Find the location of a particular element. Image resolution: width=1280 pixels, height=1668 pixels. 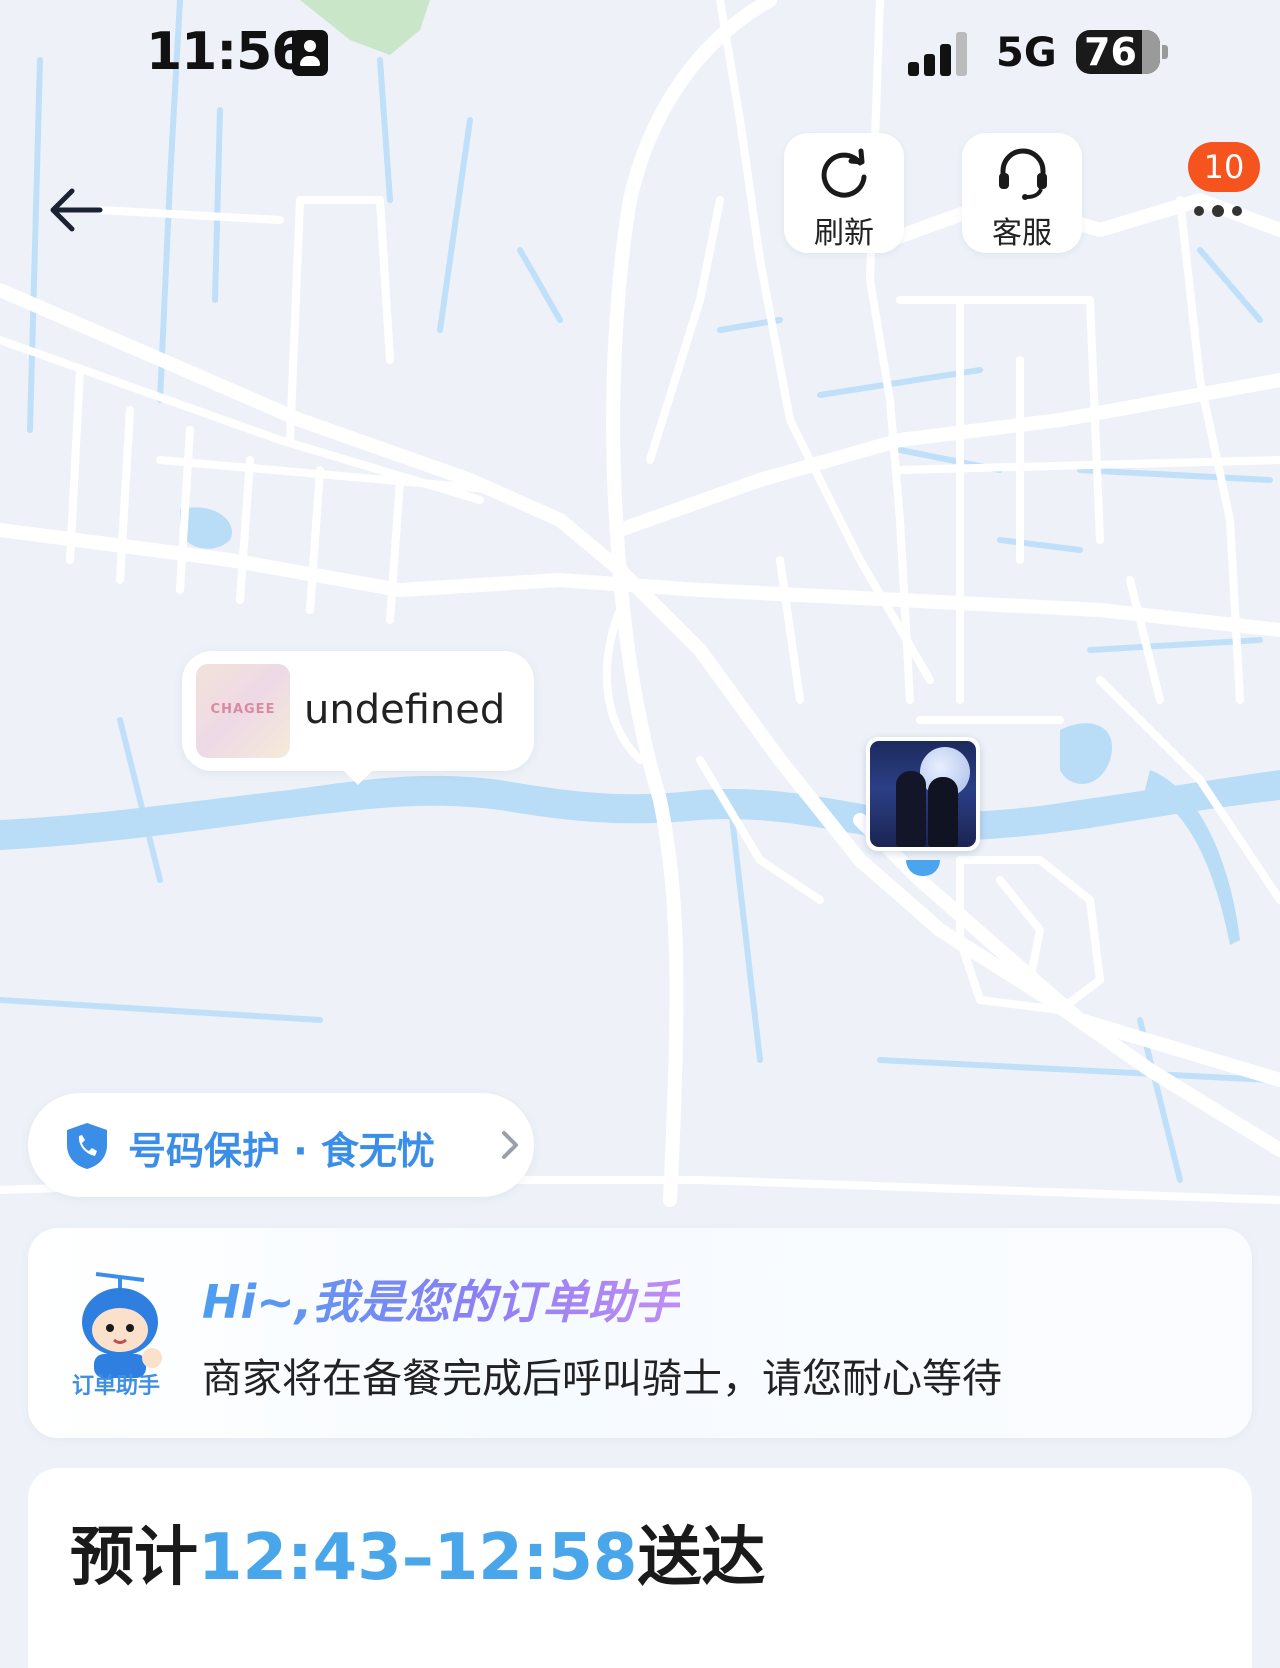

user-location-avatar is located at coordinates (923, 794).